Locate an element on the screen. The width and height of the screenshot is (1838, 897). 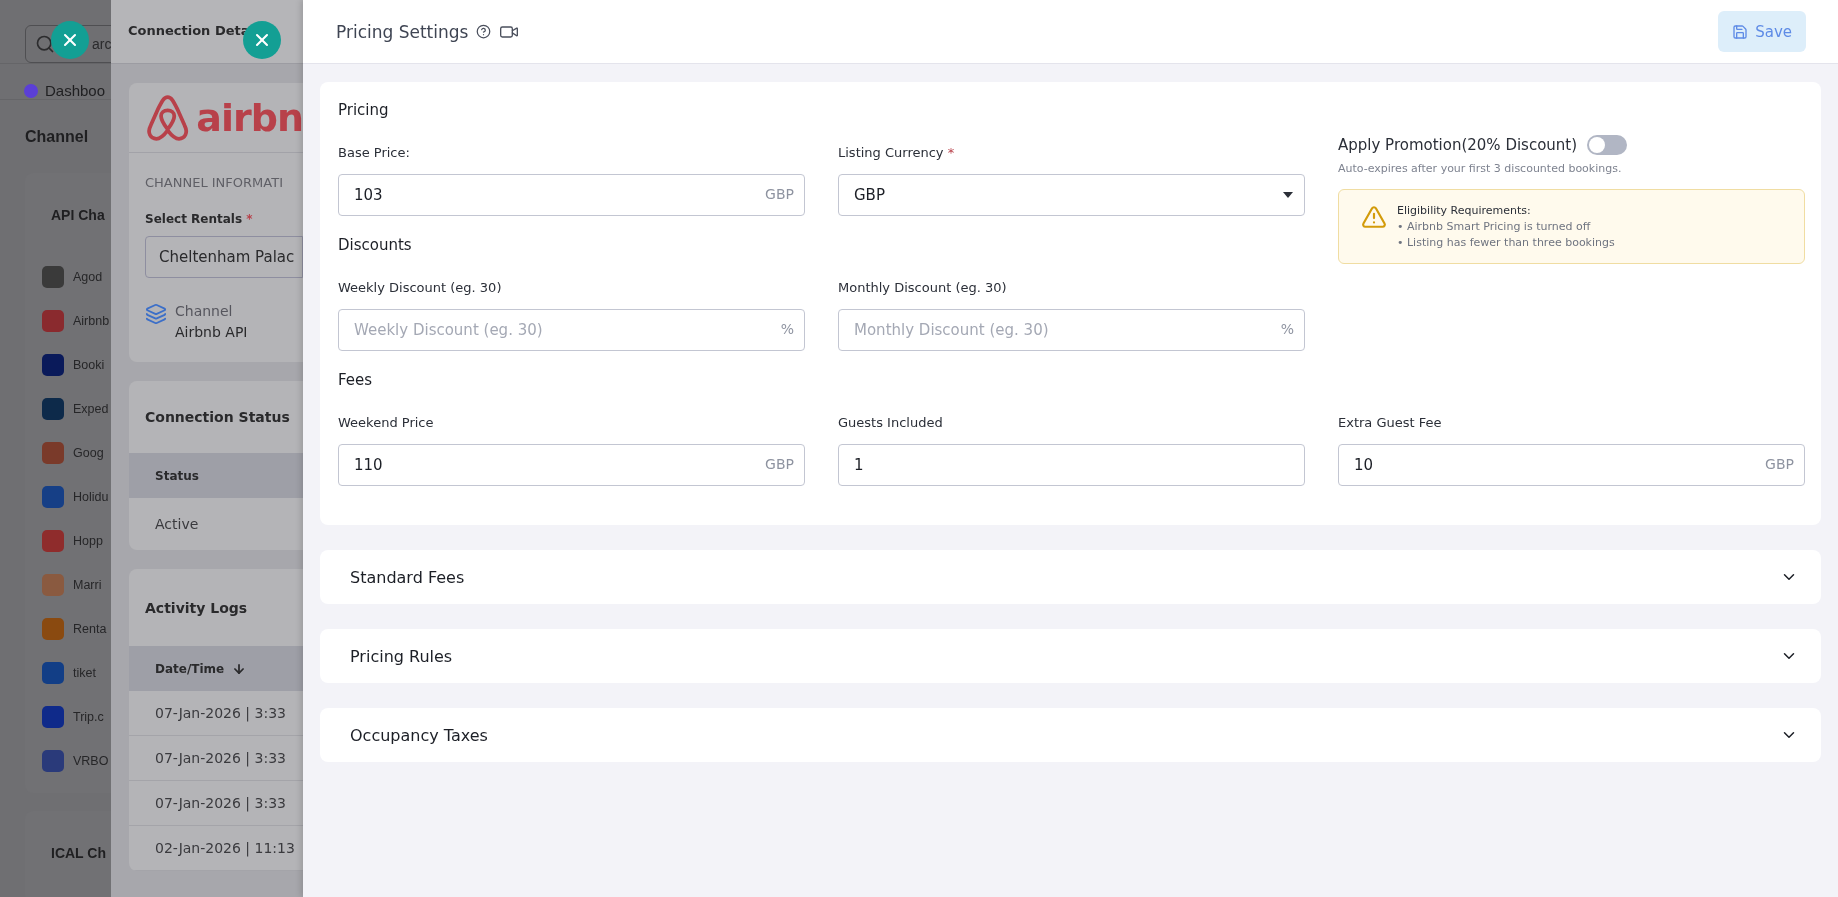
field-label: Monthly Discount (eg. 30) is located at coordinates (923, 288).